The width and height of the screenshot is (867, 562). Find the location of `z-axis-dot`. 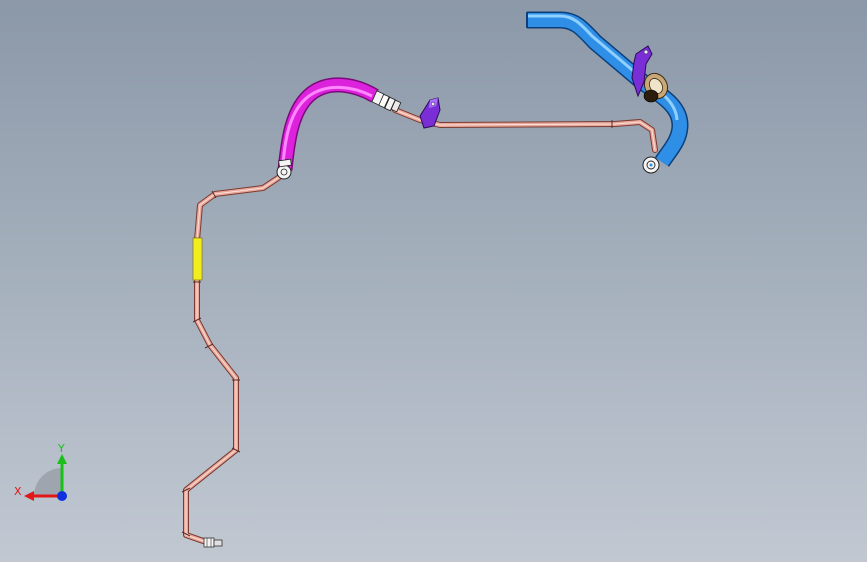

z-axis-dot is located at coordinates (62, 496).